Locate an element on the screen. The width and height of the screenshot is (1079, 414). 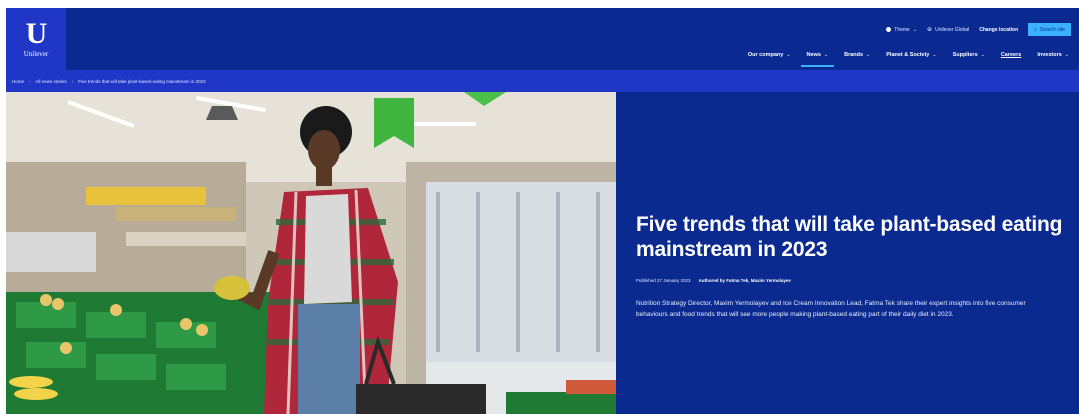
nav-label: Careers is located at coordinates (1011, 55).